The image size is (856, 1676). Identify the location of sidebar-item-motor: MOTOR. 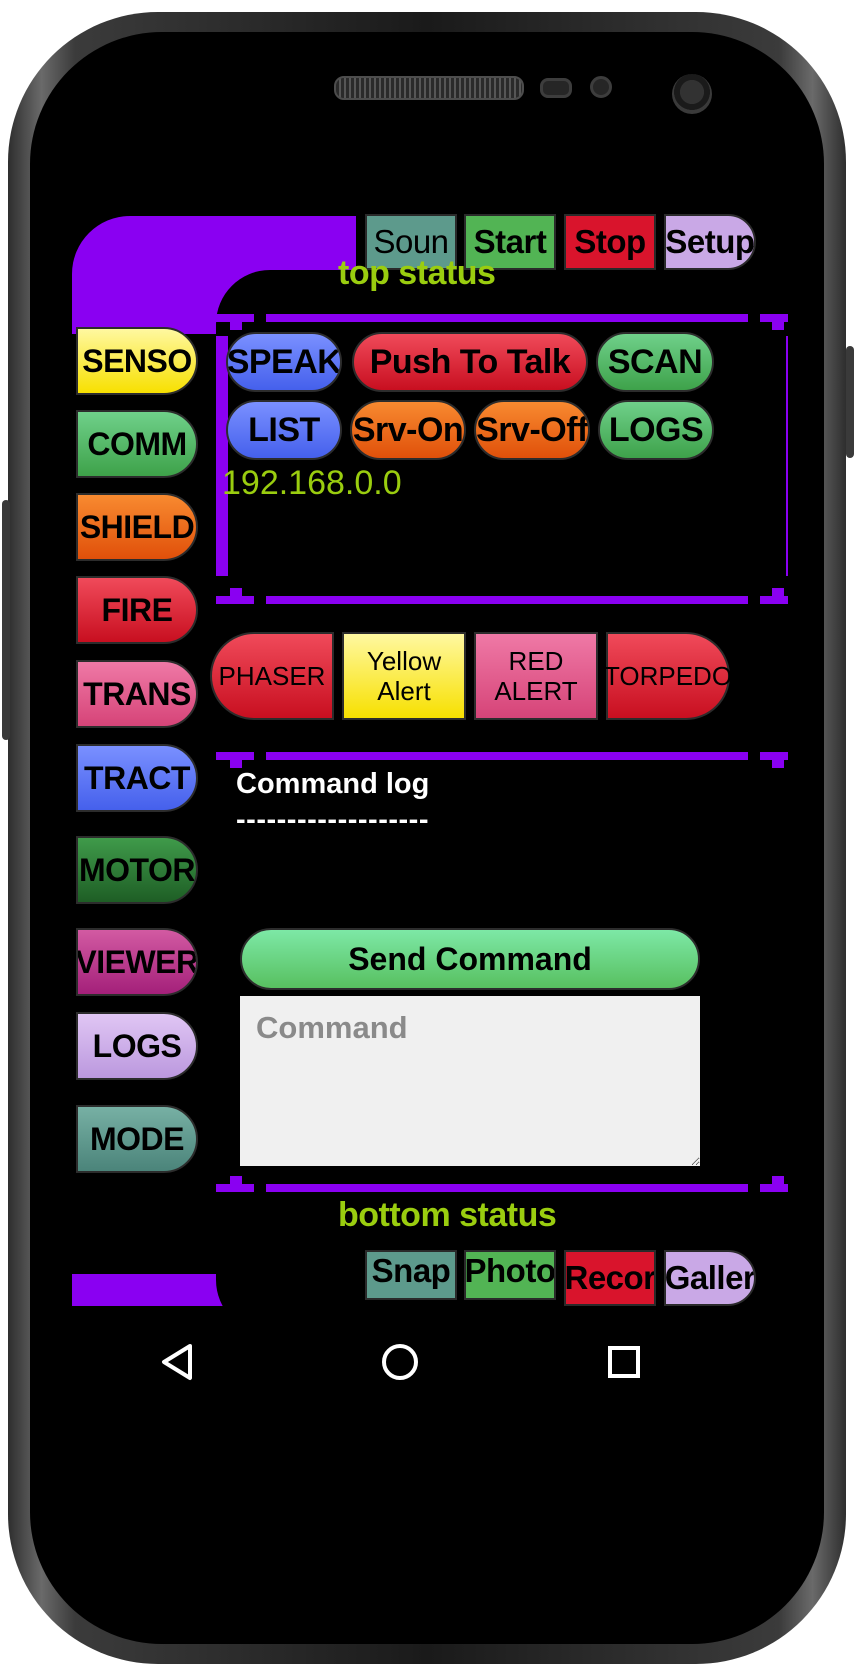
(137, 870).